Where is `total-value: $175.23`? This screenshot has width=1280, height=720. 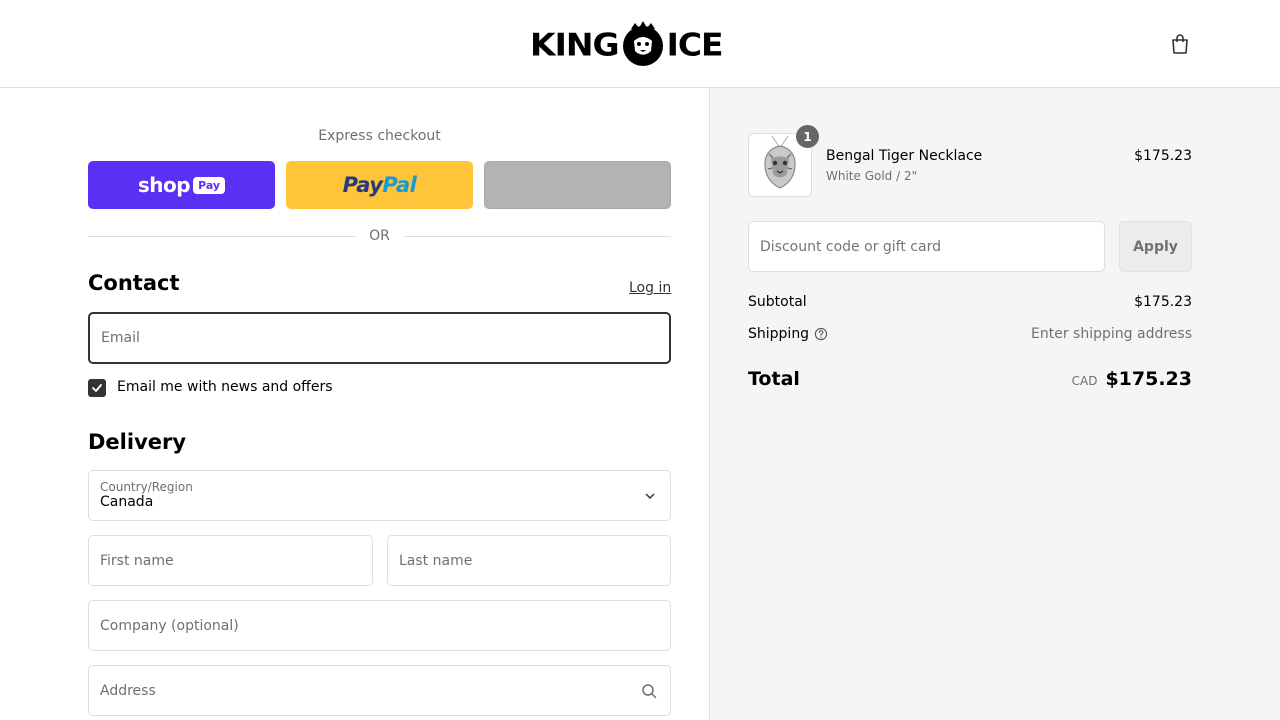
total-value: $175.23 is located at coordinates (1148, 379).